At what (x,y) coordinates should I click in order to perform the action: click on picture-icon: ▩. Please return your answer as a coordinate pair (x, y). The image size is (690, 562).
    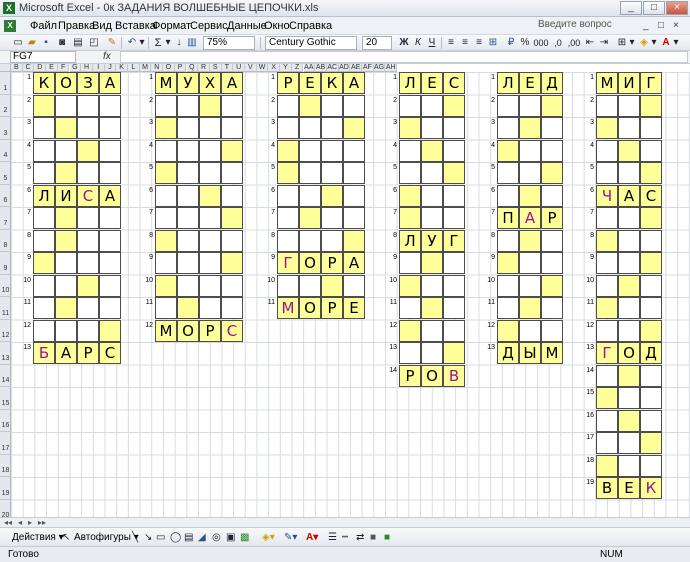
    Looking at the image, I should click on (244, 537).